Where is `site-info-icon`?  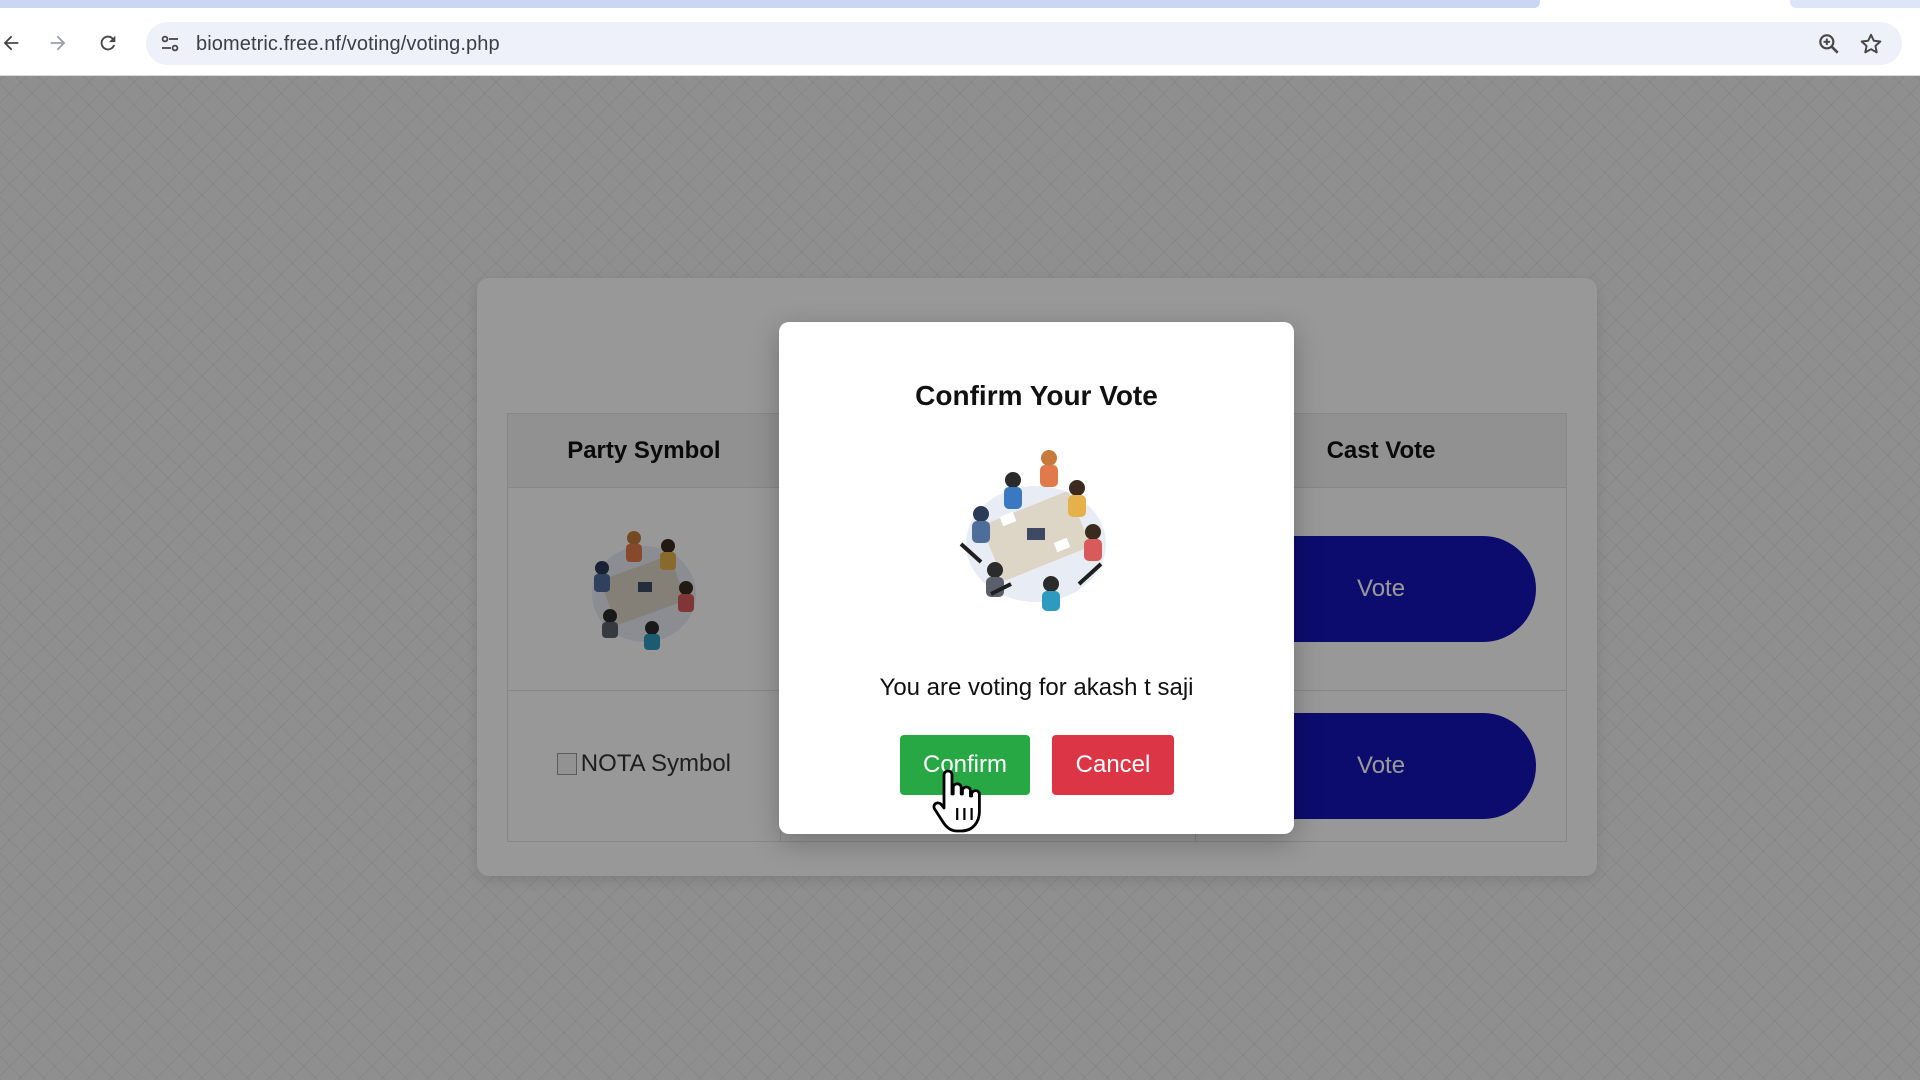
site-info-icon is located at coordinates (170, 44).